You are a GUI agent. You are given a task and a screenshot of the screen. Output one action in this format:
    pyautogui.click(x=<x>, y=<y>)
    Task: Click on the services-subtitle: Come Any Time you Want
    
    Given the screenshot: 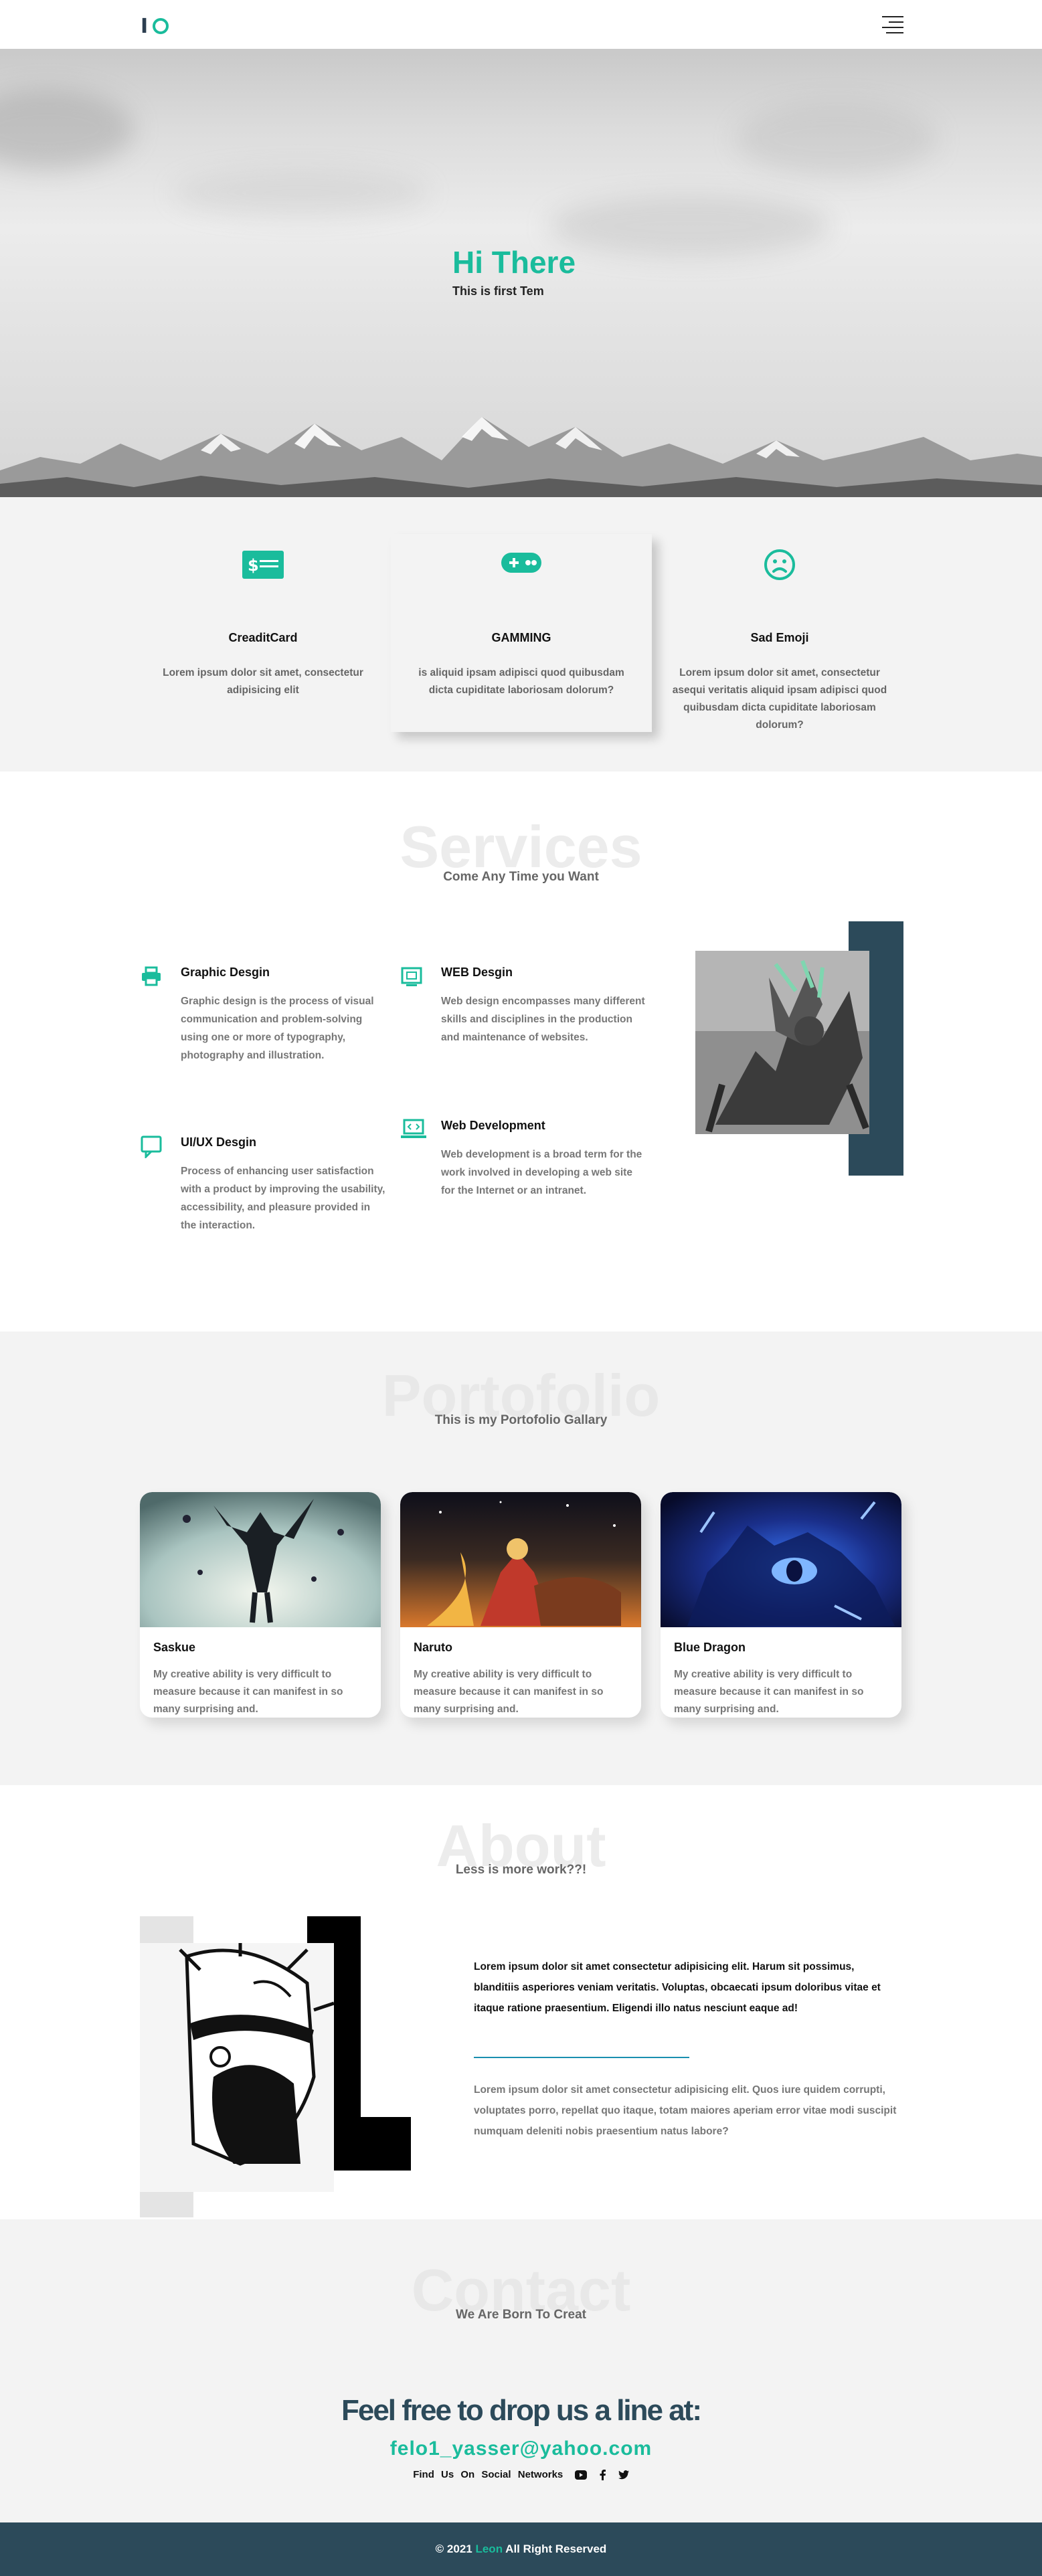 What is the action you would take?
    pyautogui.click(x=521, y=877)
    